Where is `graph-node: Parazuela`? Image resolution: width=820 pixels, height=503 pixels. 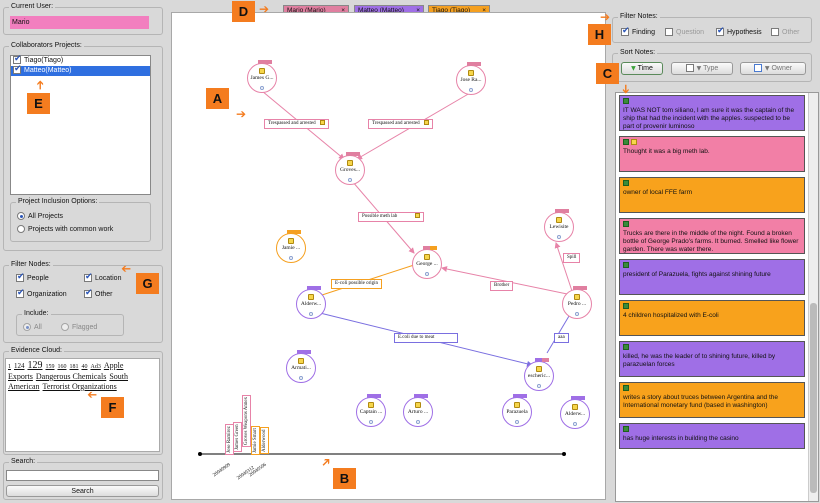 graph-node: Parazuela is located at coordinates (517, 410).